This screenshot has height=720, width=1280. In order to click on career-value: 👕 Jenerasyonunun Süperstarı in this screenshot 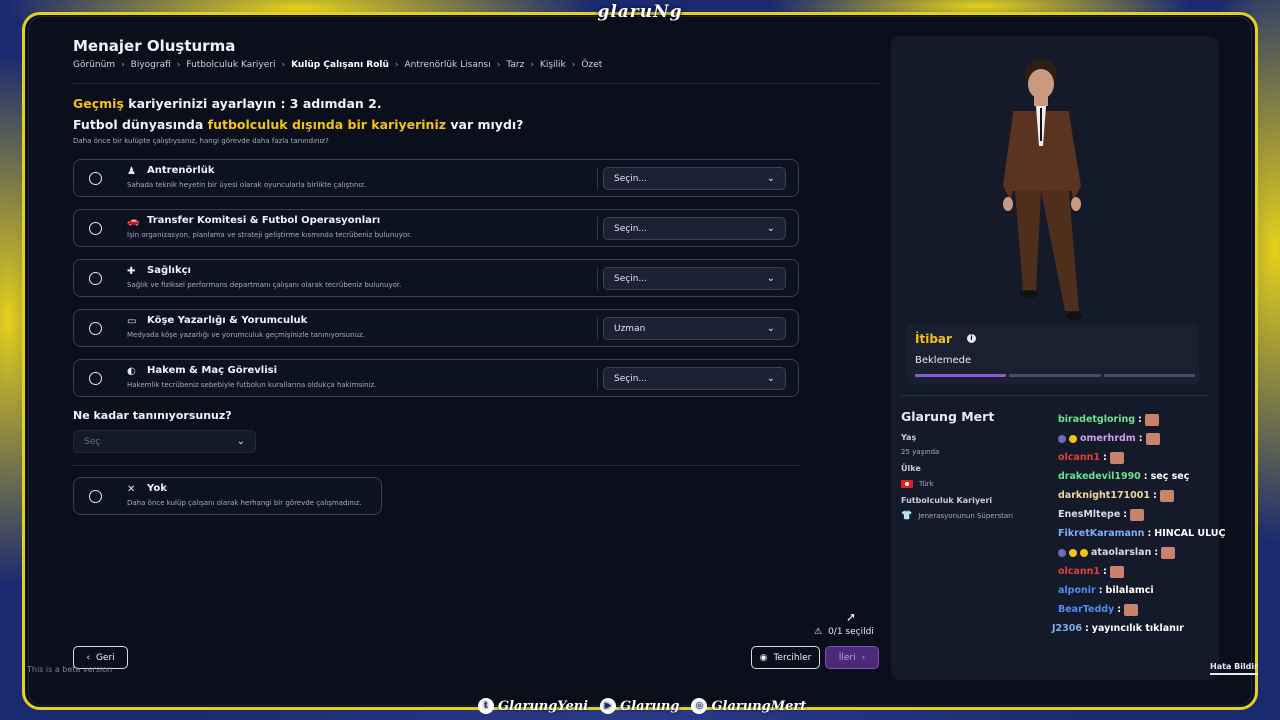, I will do `click(957, 516)`.